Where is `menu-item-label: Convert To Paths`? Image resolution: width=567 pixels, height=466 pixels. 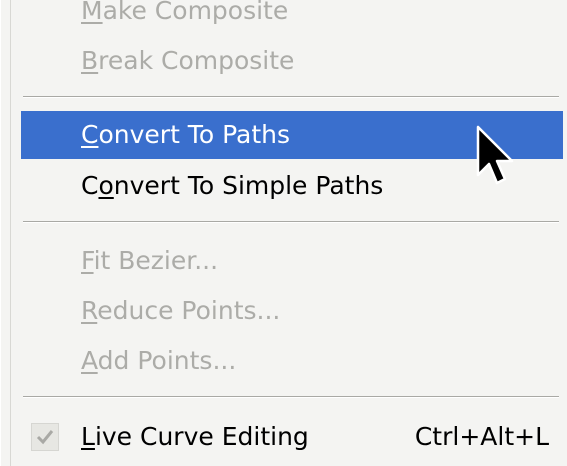 menu-item-label: Convert To Paths is located at coordinates (186, 134).